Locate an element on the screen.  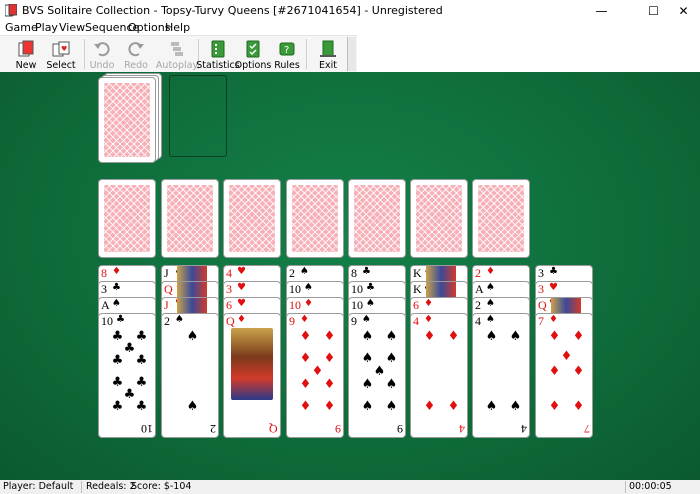
tableau-card: 4 ♠ ♠ ♠ ♠ ♠ 4 is located at coordinates (501, 375).